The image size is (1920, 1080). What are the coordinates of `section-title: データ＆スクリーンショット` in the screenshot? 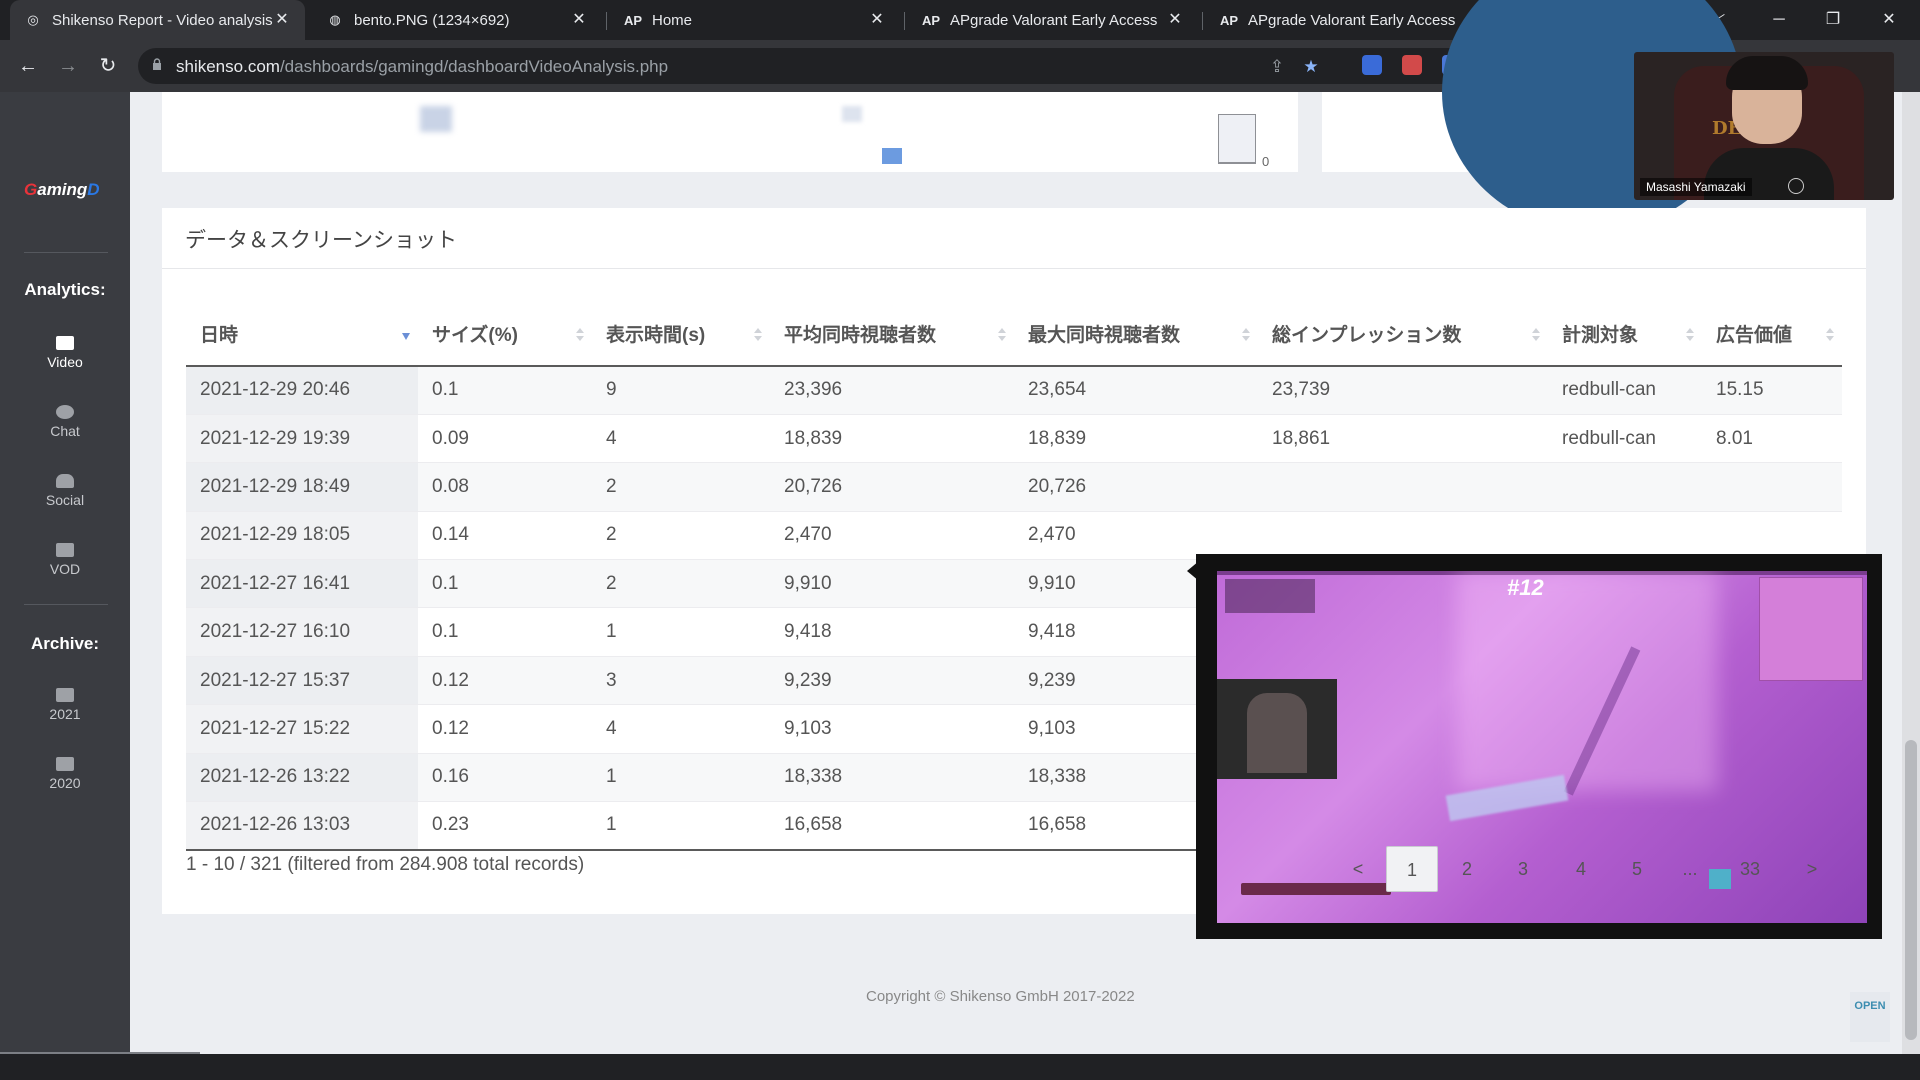 It's located at (321, 240).